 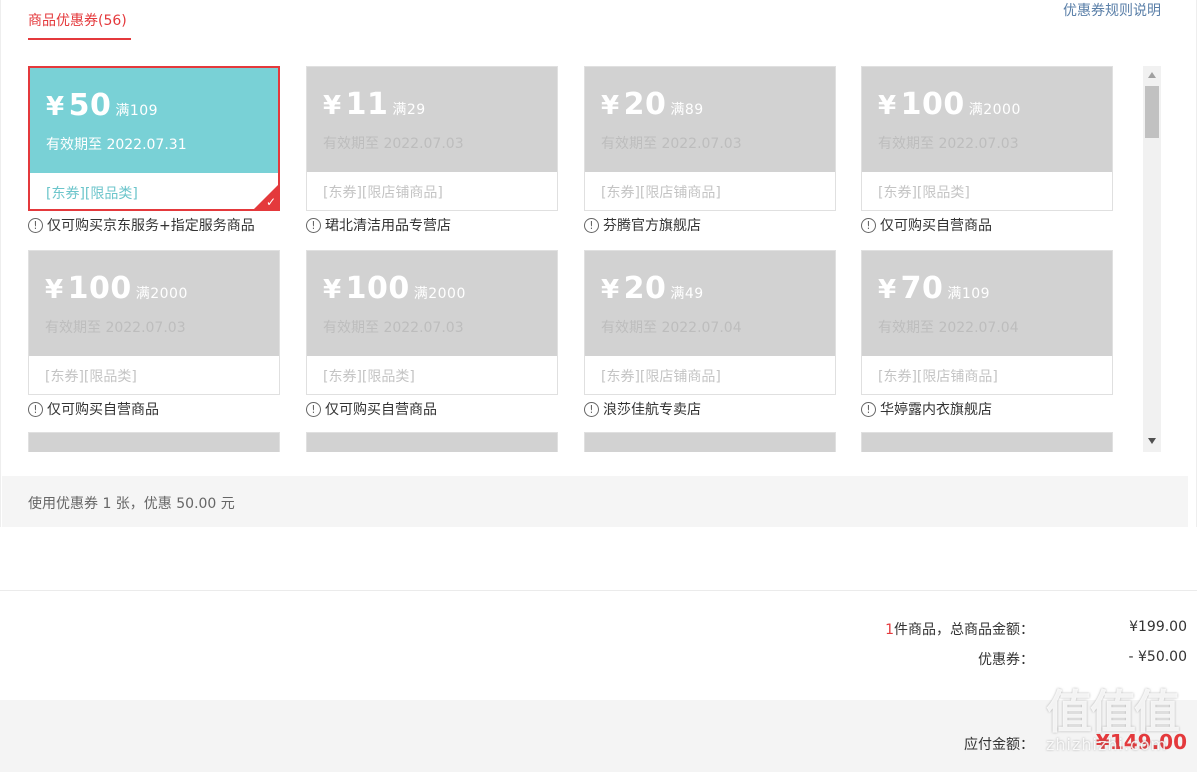 I want to click on coupon-card: ¥50 满109 有效期至 2022.07.31 [东券][限品类] ✓, so click(x=154, y=138).